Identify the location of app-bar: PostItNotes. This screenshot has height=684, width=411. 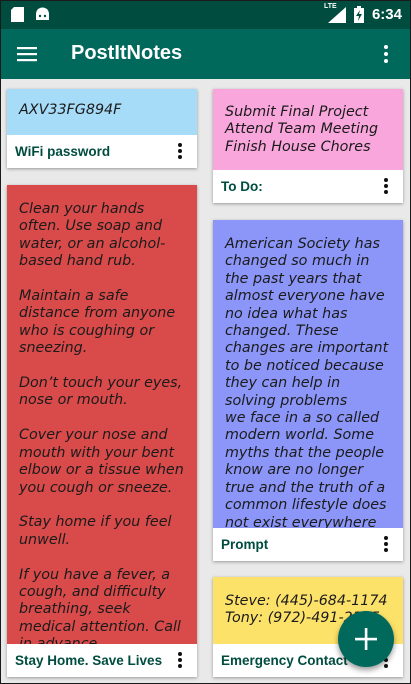
(205, 54).